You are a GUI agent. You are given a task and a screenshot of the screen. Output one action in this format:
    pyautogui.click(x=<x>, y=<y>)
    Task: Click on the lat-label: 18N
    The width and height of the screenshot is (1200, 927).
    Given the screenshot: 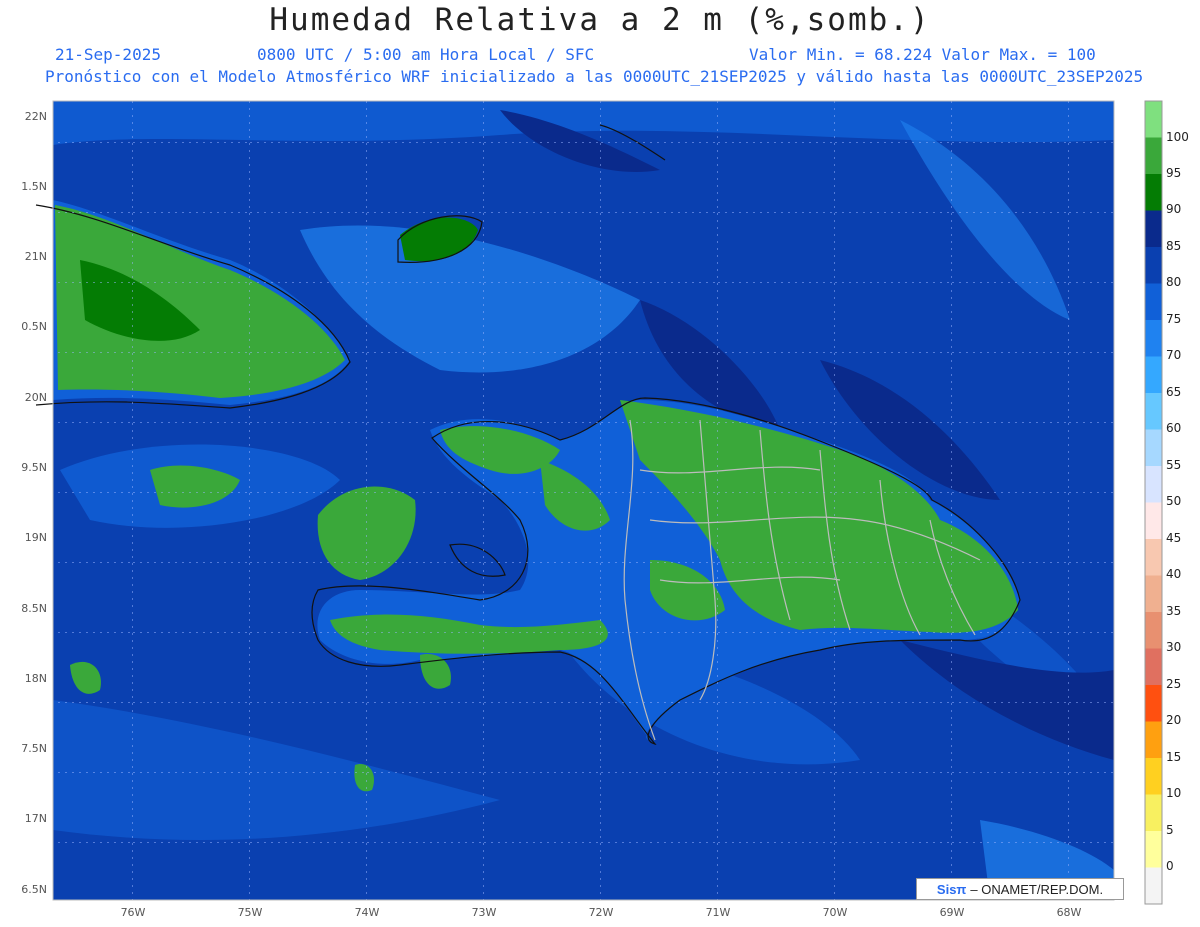 What is the action you would take?
    pyautogui.click(x=36, y=678)
    